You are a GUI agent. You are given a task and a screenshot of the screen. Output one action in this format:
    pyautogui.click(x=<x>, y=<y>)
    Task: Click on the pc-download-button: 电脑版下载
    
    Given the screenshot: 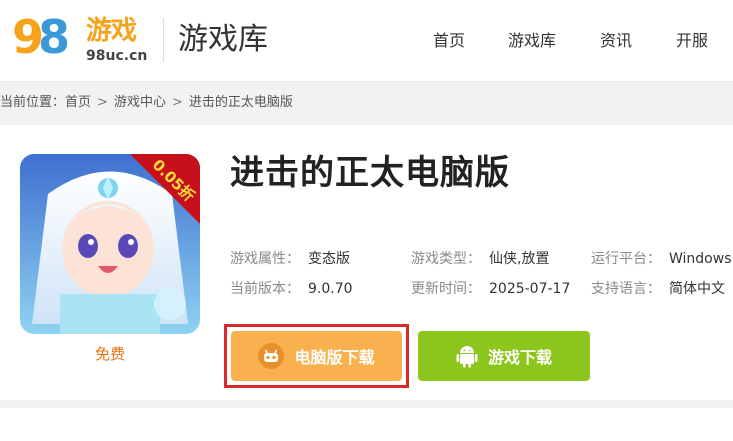 What is the action you would take?
    pyautogui.click(x=316, y=356)
    